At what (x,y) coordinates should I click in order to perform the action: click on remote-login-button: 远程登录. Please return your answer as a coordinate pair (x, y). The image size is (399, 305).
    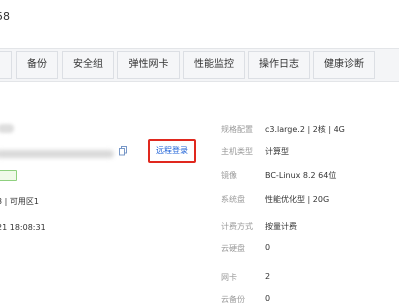
    Looking at the image, I should click on (172, 151).